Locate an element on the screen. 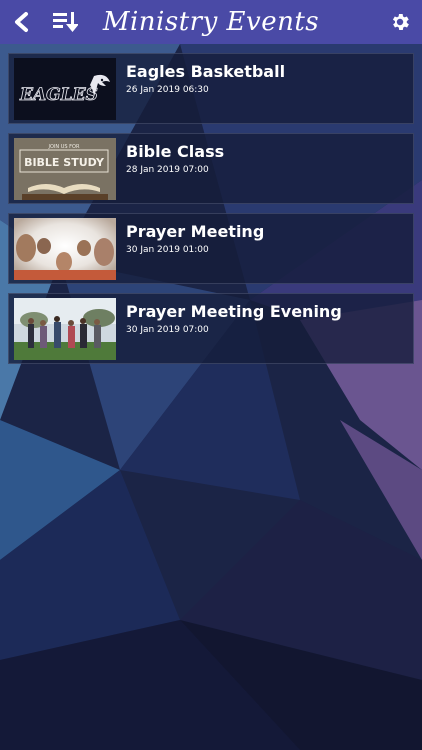  bible-study-subtext: JOIN US FOR is located at coordinates (64, 147).